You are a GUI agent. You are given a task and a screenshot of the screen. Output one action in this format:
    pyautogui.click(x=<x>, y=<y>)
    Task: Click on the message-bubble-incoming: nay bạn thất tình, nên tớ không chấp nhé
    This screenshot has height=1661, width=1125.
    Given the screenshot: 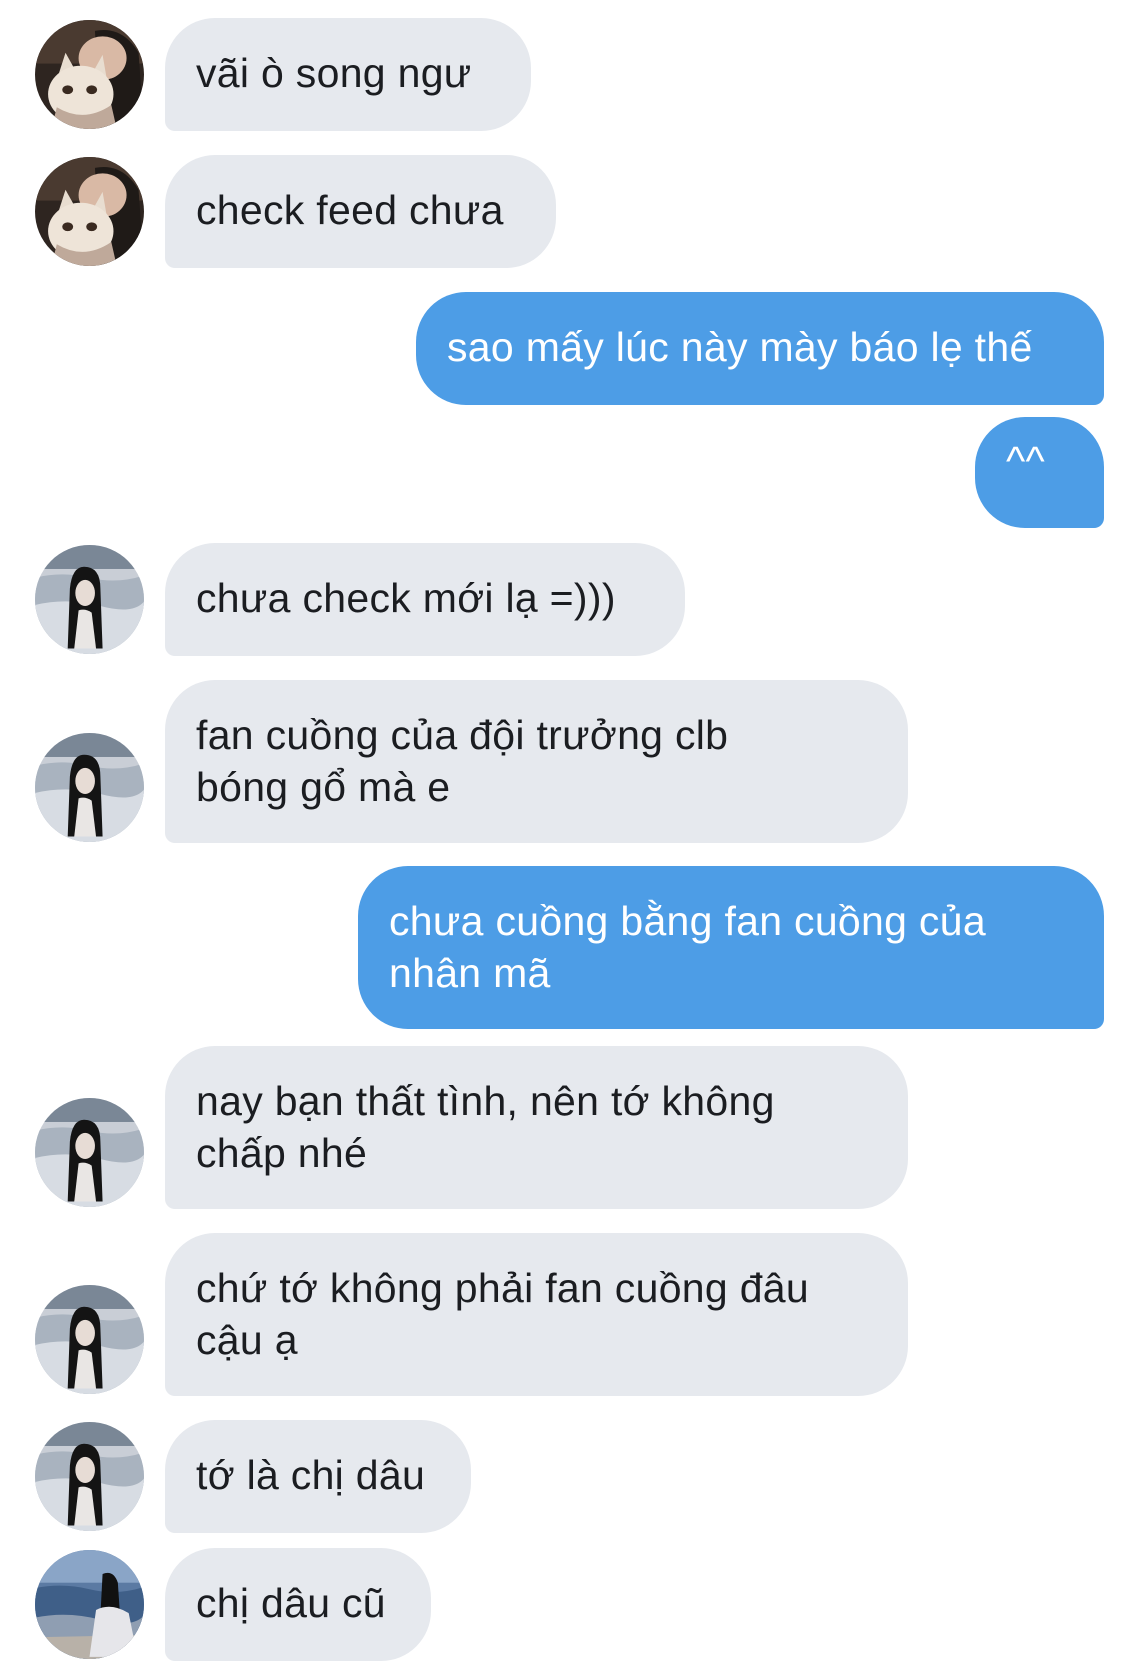 What is the action you would take?
    pyautogui.click(x=536, y=1127)
    